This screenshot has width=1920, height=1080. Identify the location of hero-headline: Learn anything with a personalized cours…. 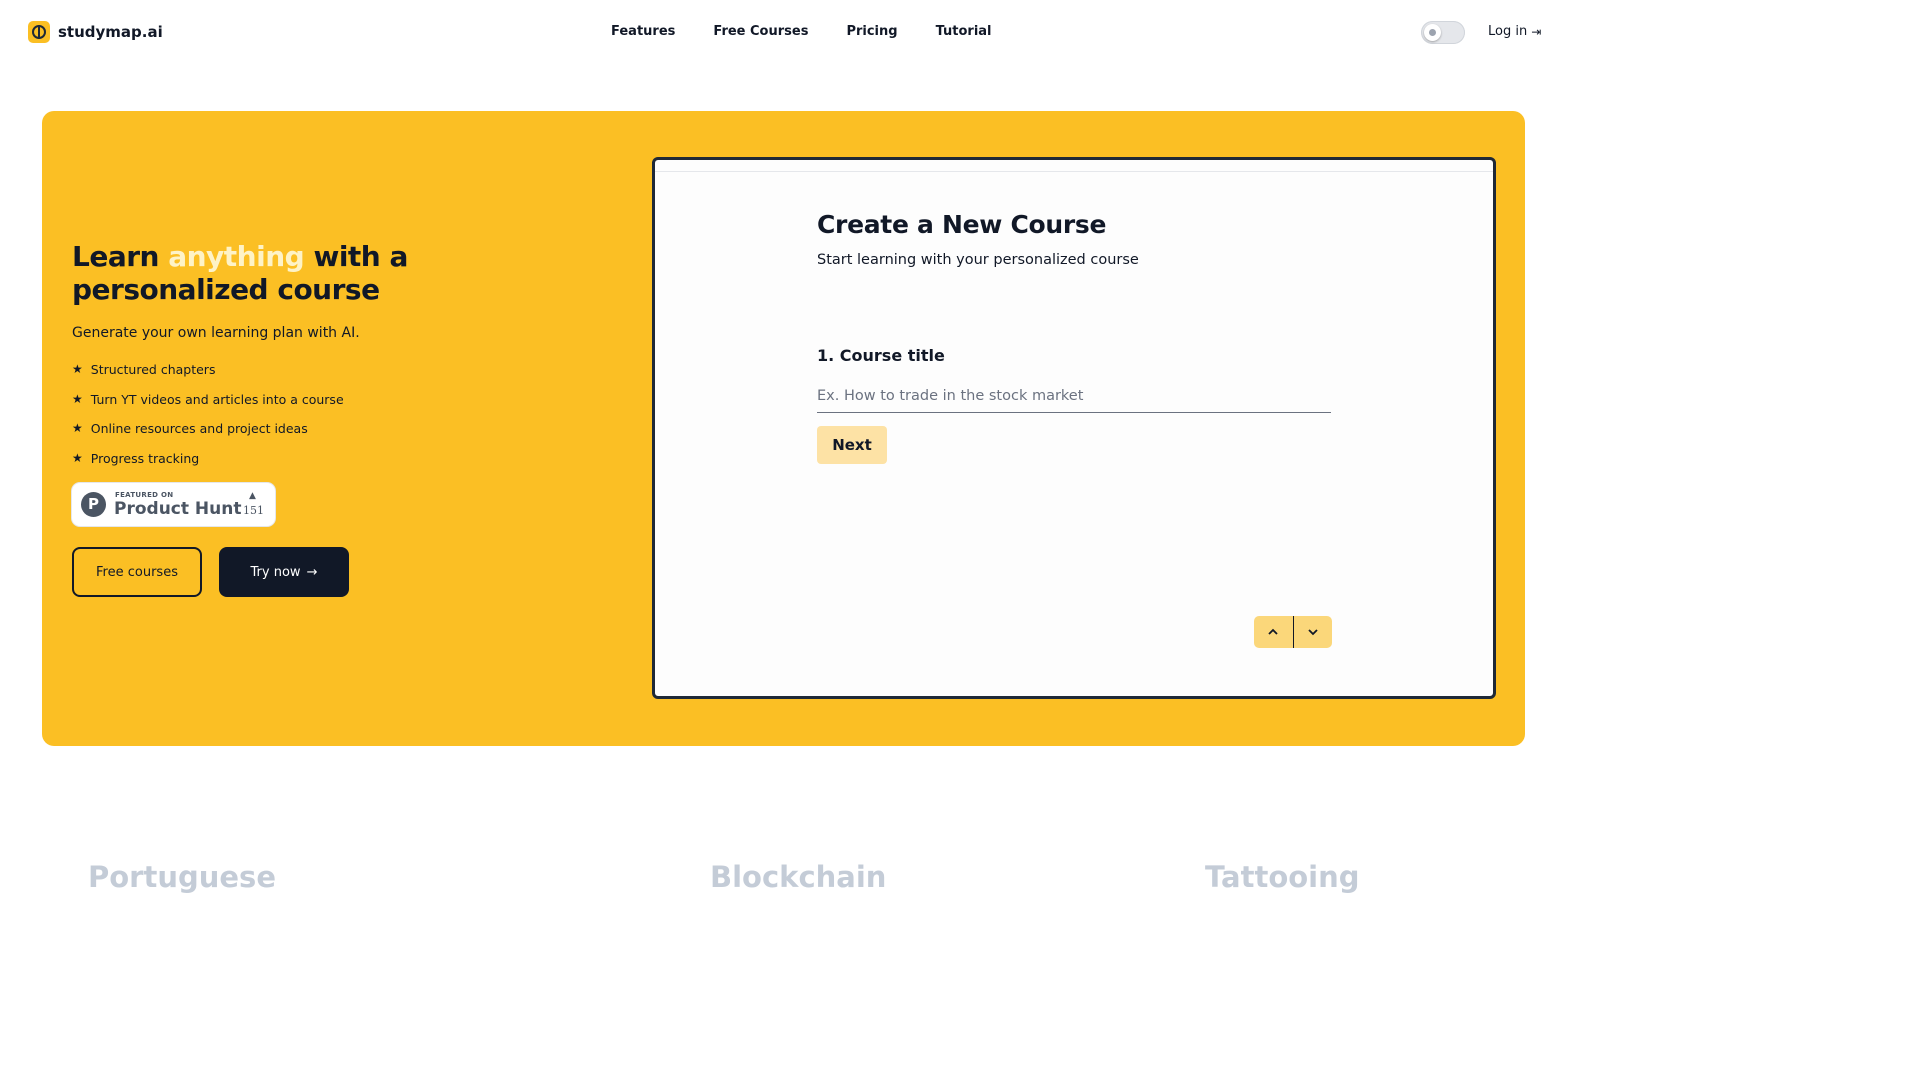
(322, 273).